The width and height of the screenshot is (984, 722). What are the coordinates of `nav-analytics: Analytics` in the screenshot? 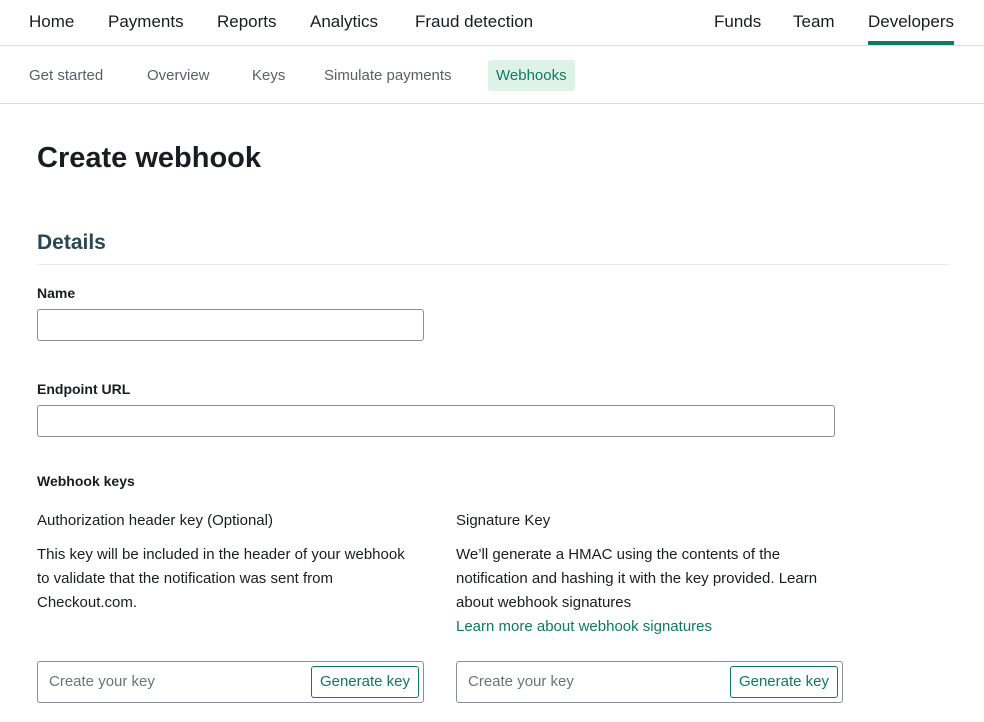 It's located at (344, 22).